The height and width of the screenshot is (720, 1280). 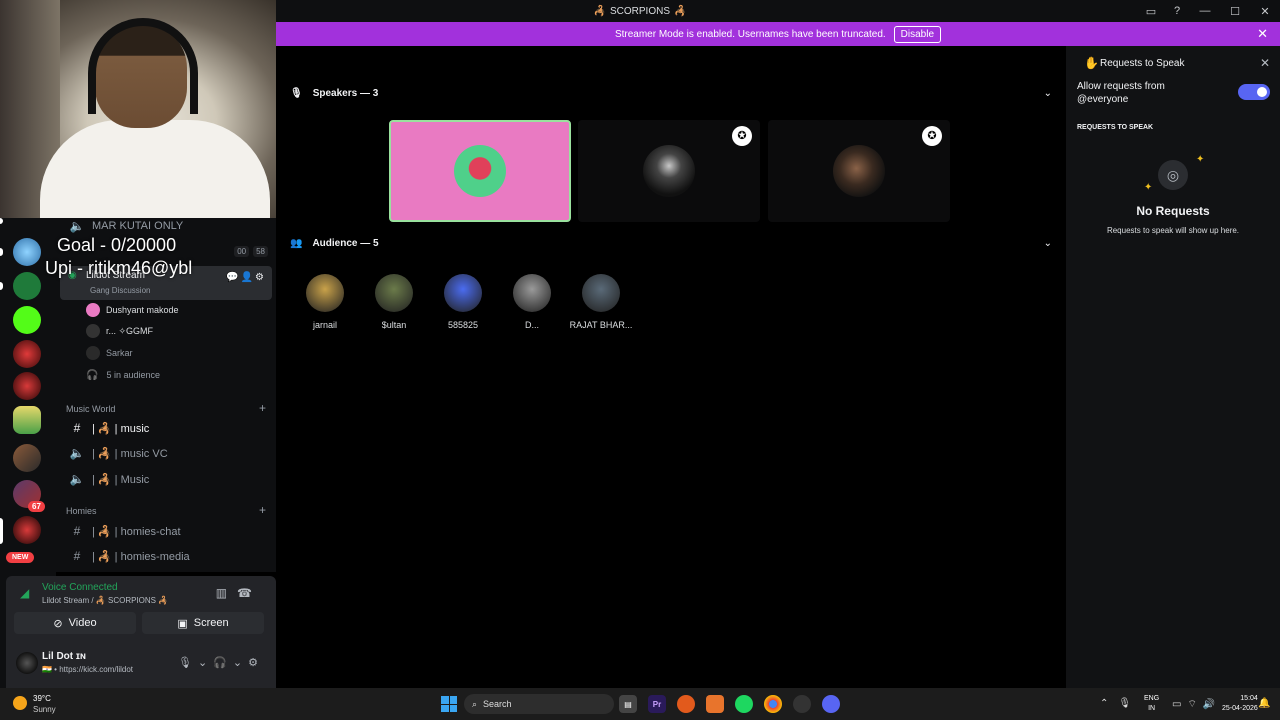 What do you see at coordinates (239, 593) in the screenshot?
I see `voice-actions: ▥☎` at bounding box center [239, 593].